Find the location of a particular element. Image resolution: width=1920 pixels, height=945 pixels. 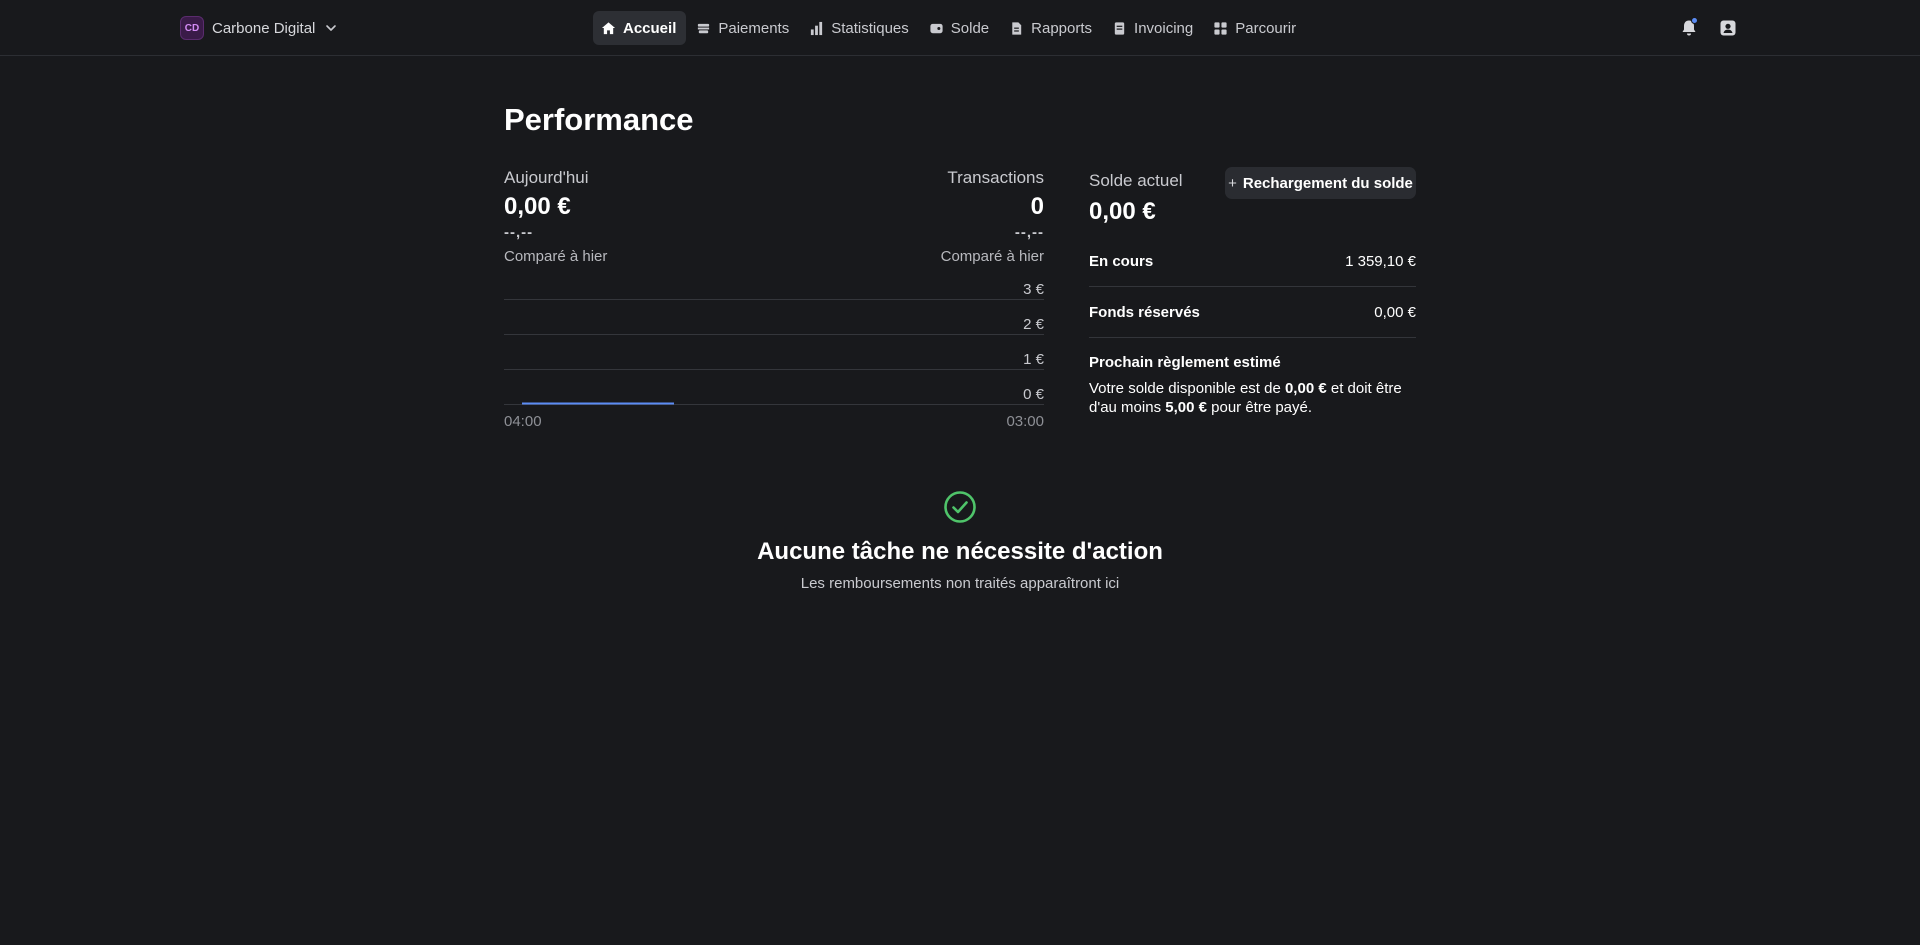

report-icon is located at coordinates (1016, 28).